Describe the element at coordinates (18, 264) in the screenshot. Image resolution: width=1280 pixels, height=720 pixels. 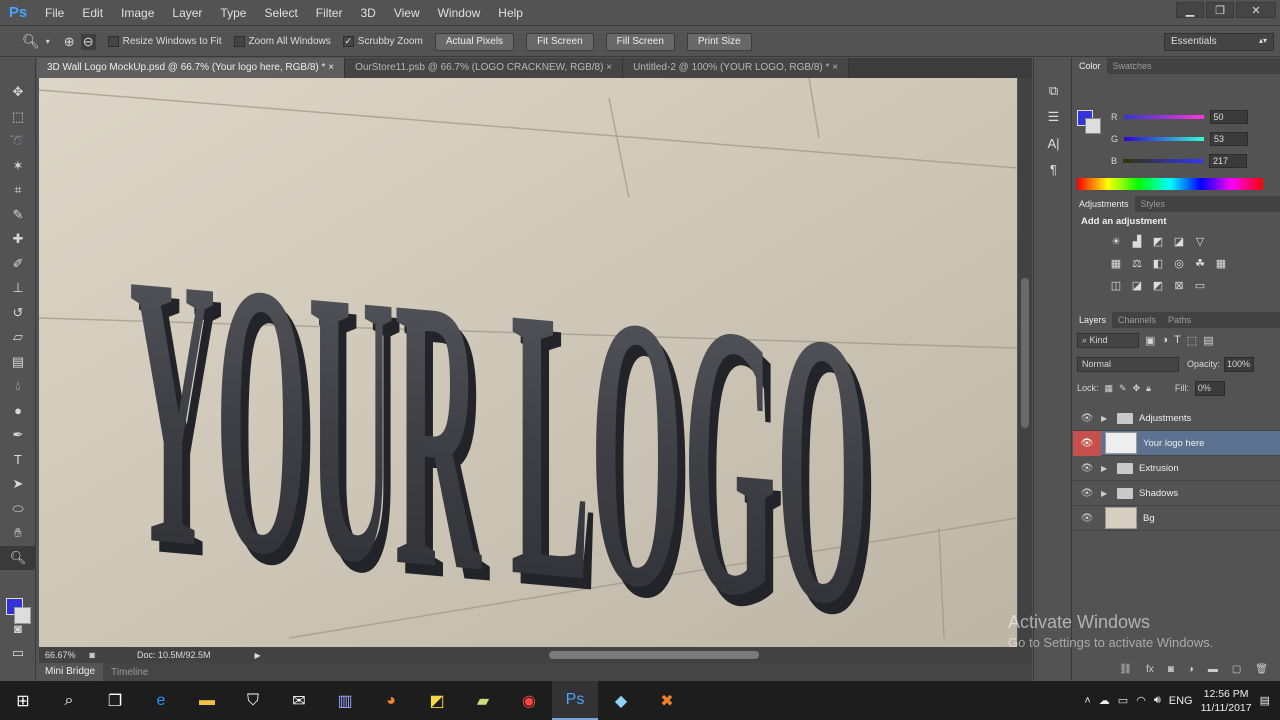
I see `brush-tool-icon: ✐` at that location.